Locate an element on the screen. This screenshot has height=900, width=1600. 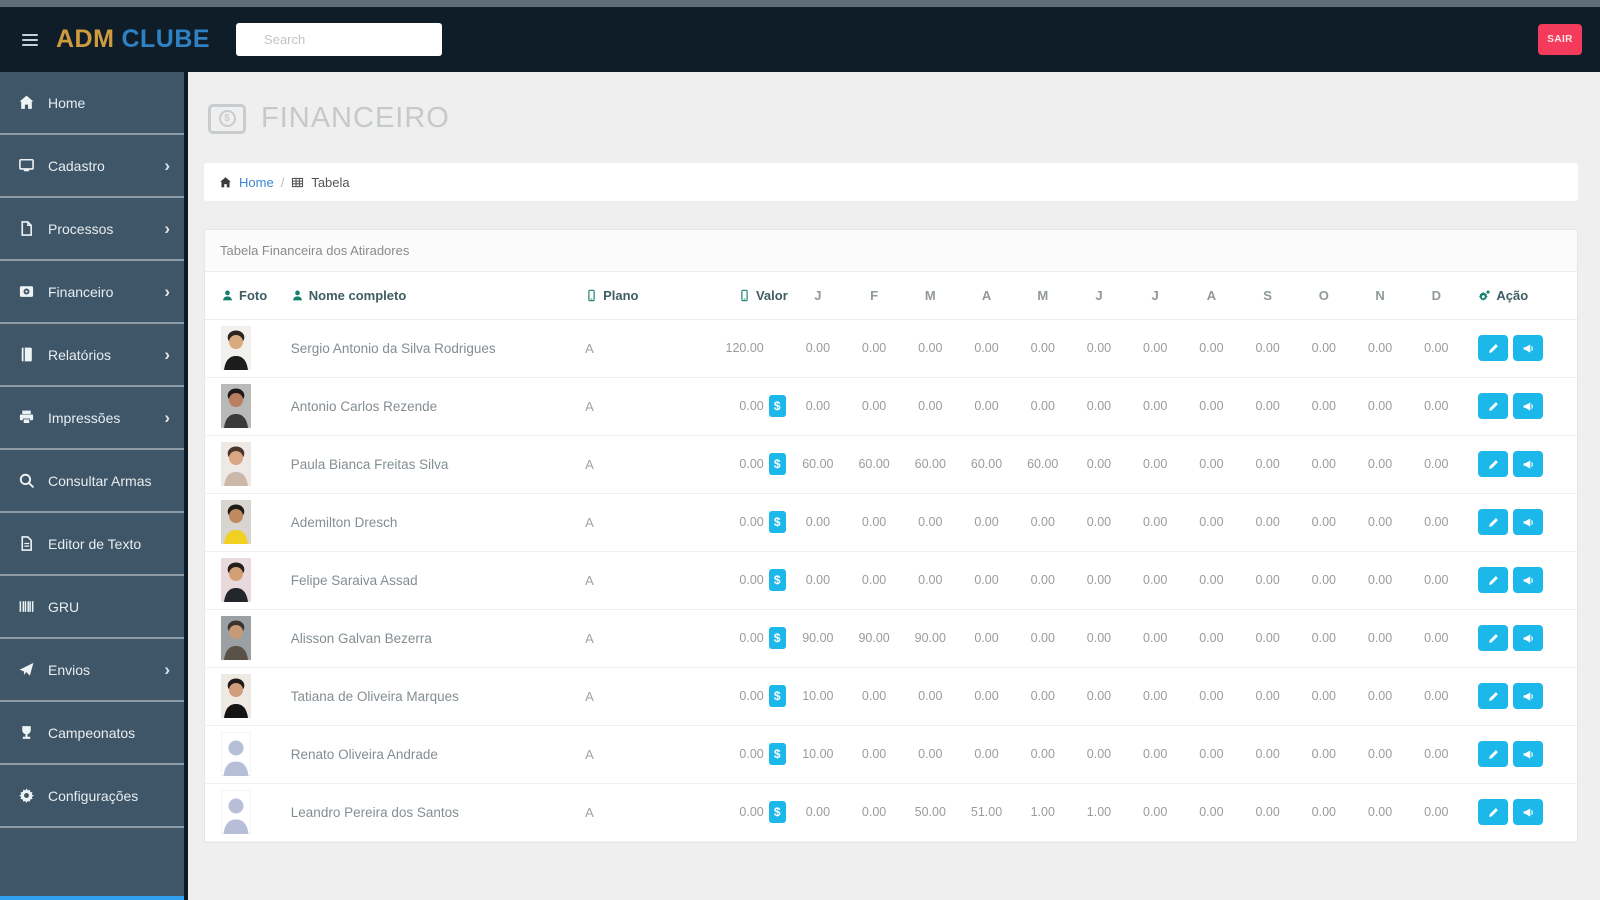
logout-button: SAIR is located at coordinates (1560, 39).